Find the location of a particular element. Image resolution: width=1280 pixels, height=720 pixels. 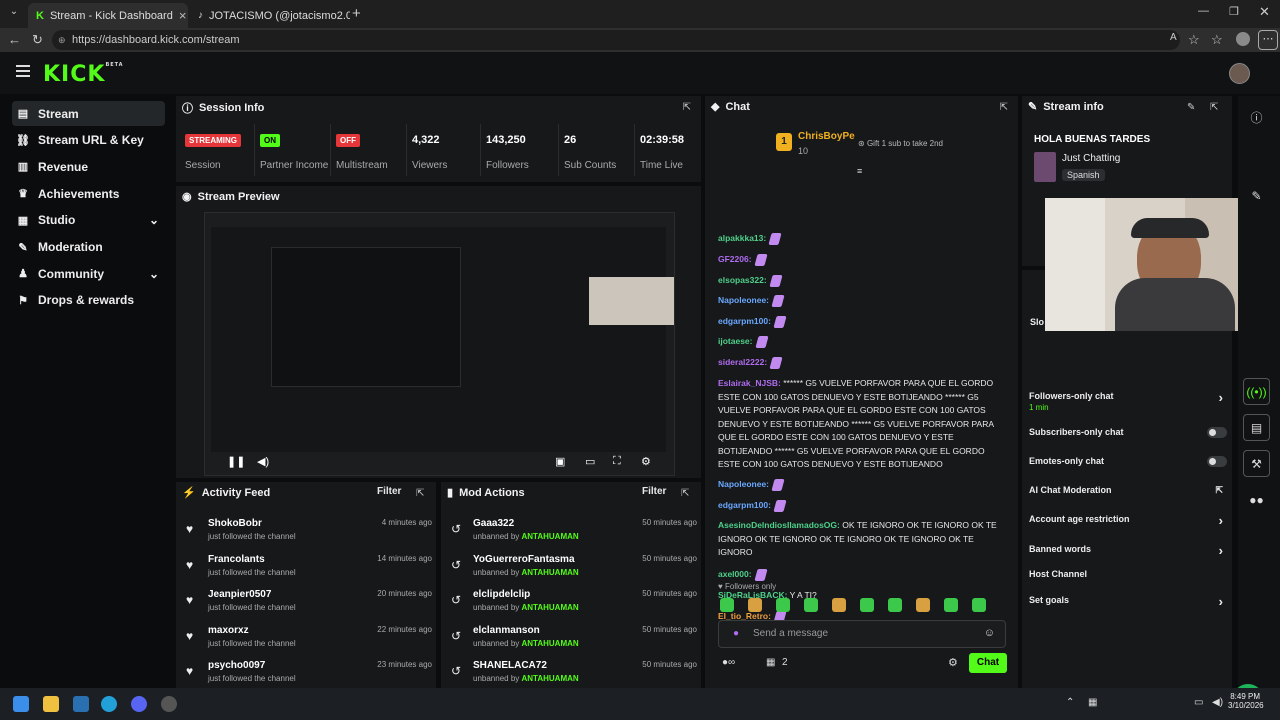

chat-setting-host-channel: Host Channel is located at coordinates (1128, 574).